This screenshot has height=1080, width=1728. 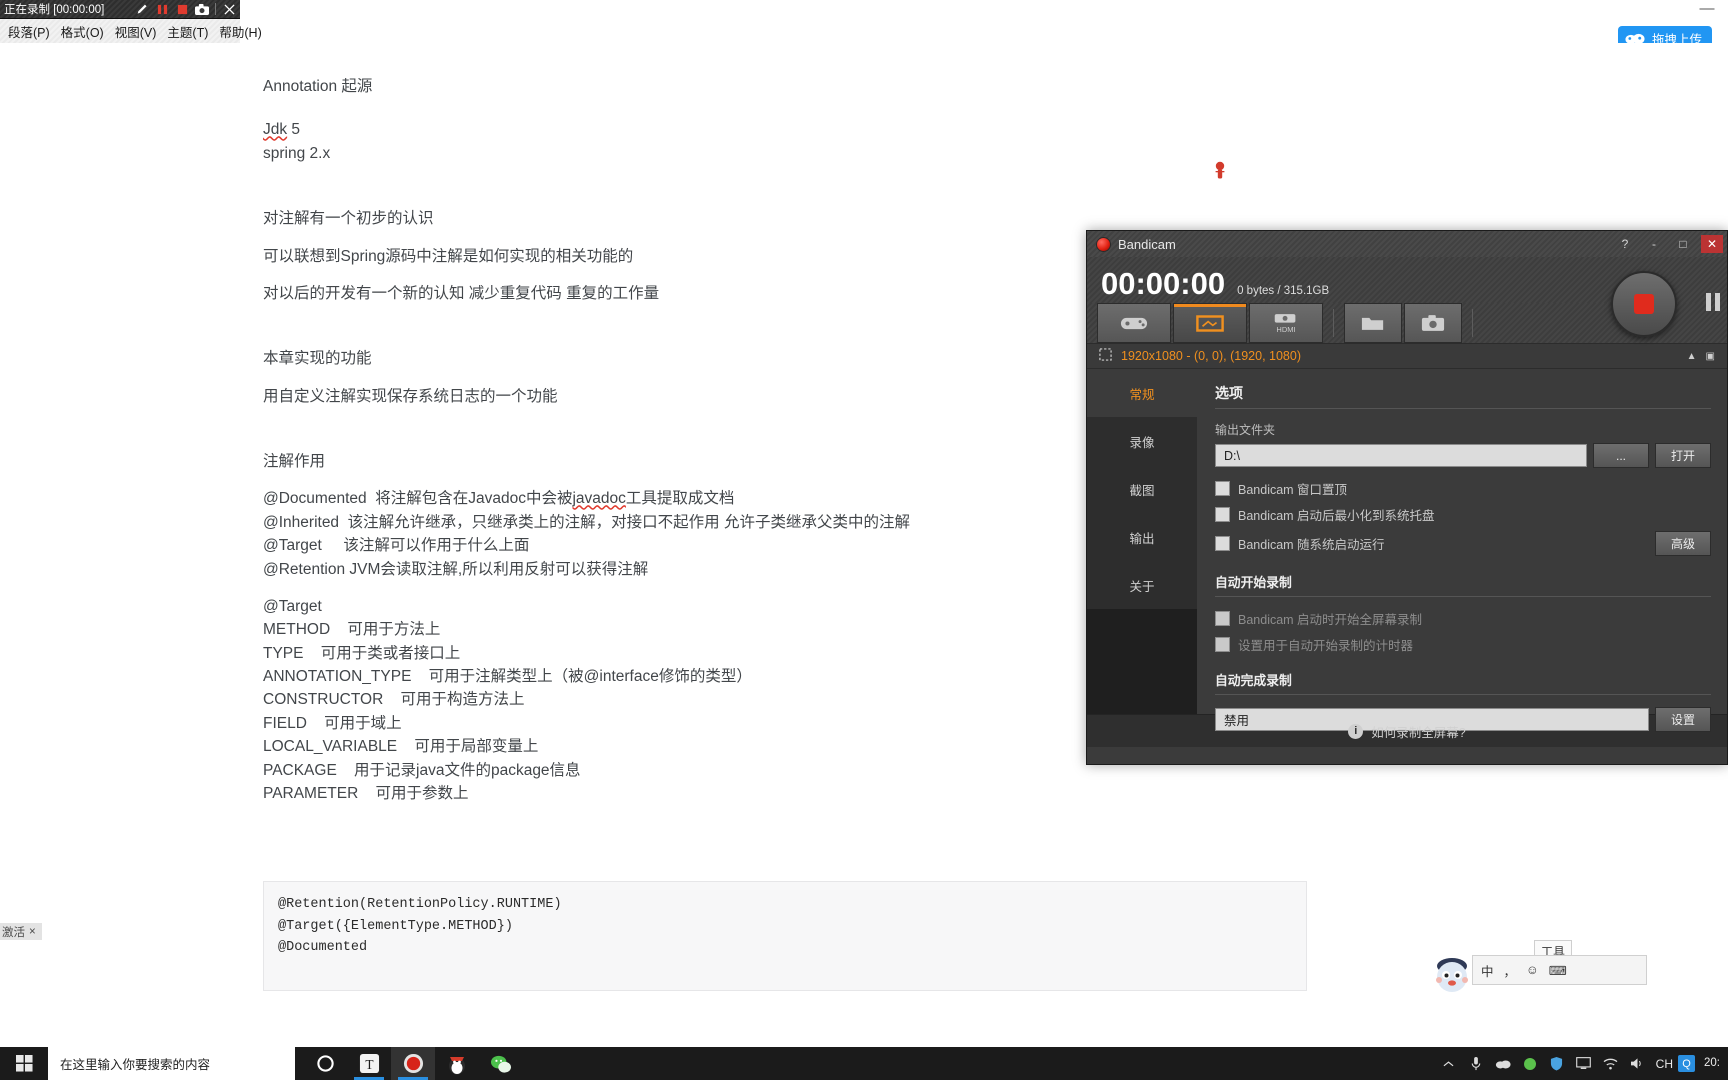 I want to click on recorder-float-bar: 正在录制 [00:00:00], so click(x=120, y=9).